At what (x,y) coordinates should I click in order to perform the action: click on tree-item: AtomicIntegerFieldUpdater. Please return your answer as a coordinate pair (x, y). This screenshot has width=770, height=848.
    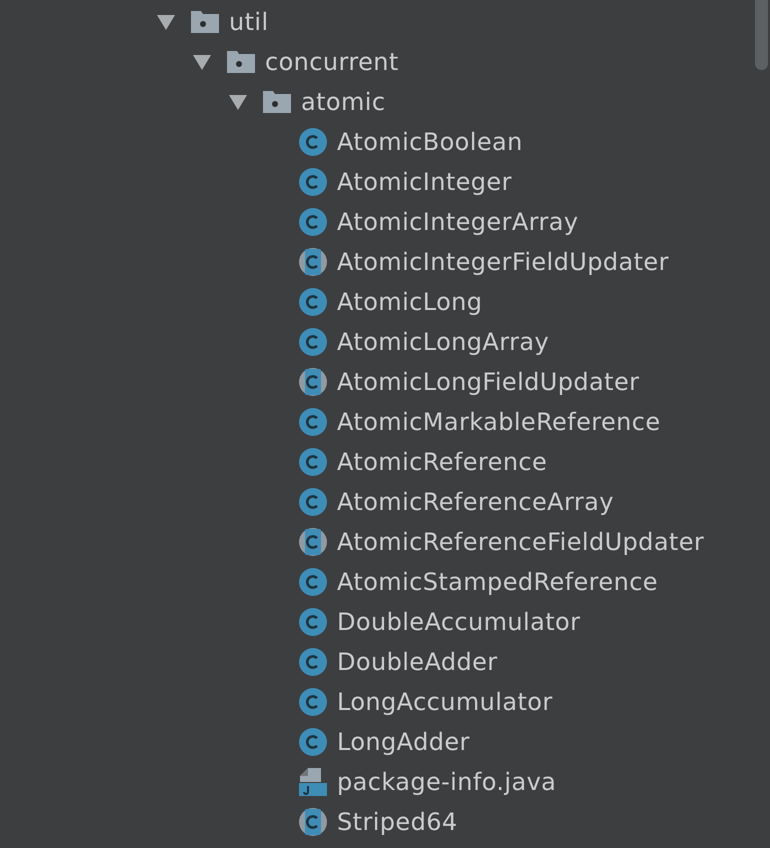
    Looking at the image, I should click on (503, 262).